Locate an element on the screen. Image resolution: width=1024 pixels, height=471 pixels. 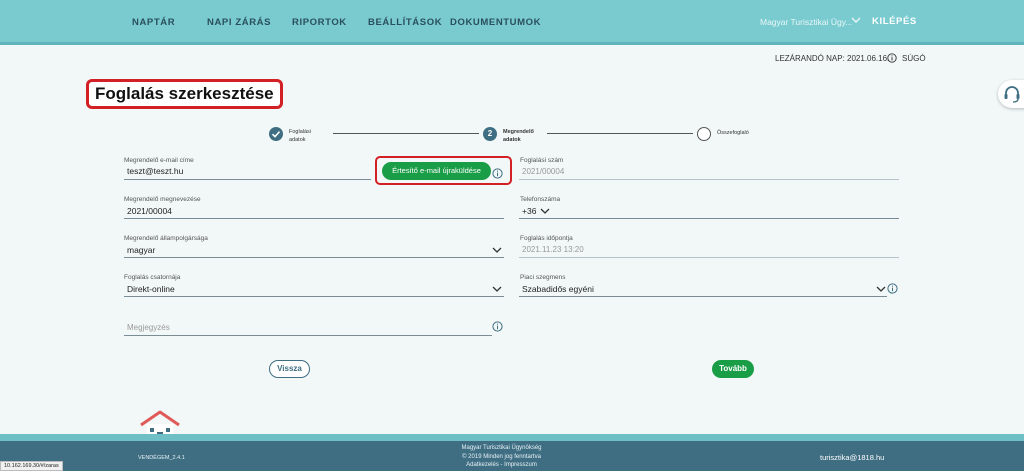
phone-prefix-select: +36 is located at coordinates (529, 211).